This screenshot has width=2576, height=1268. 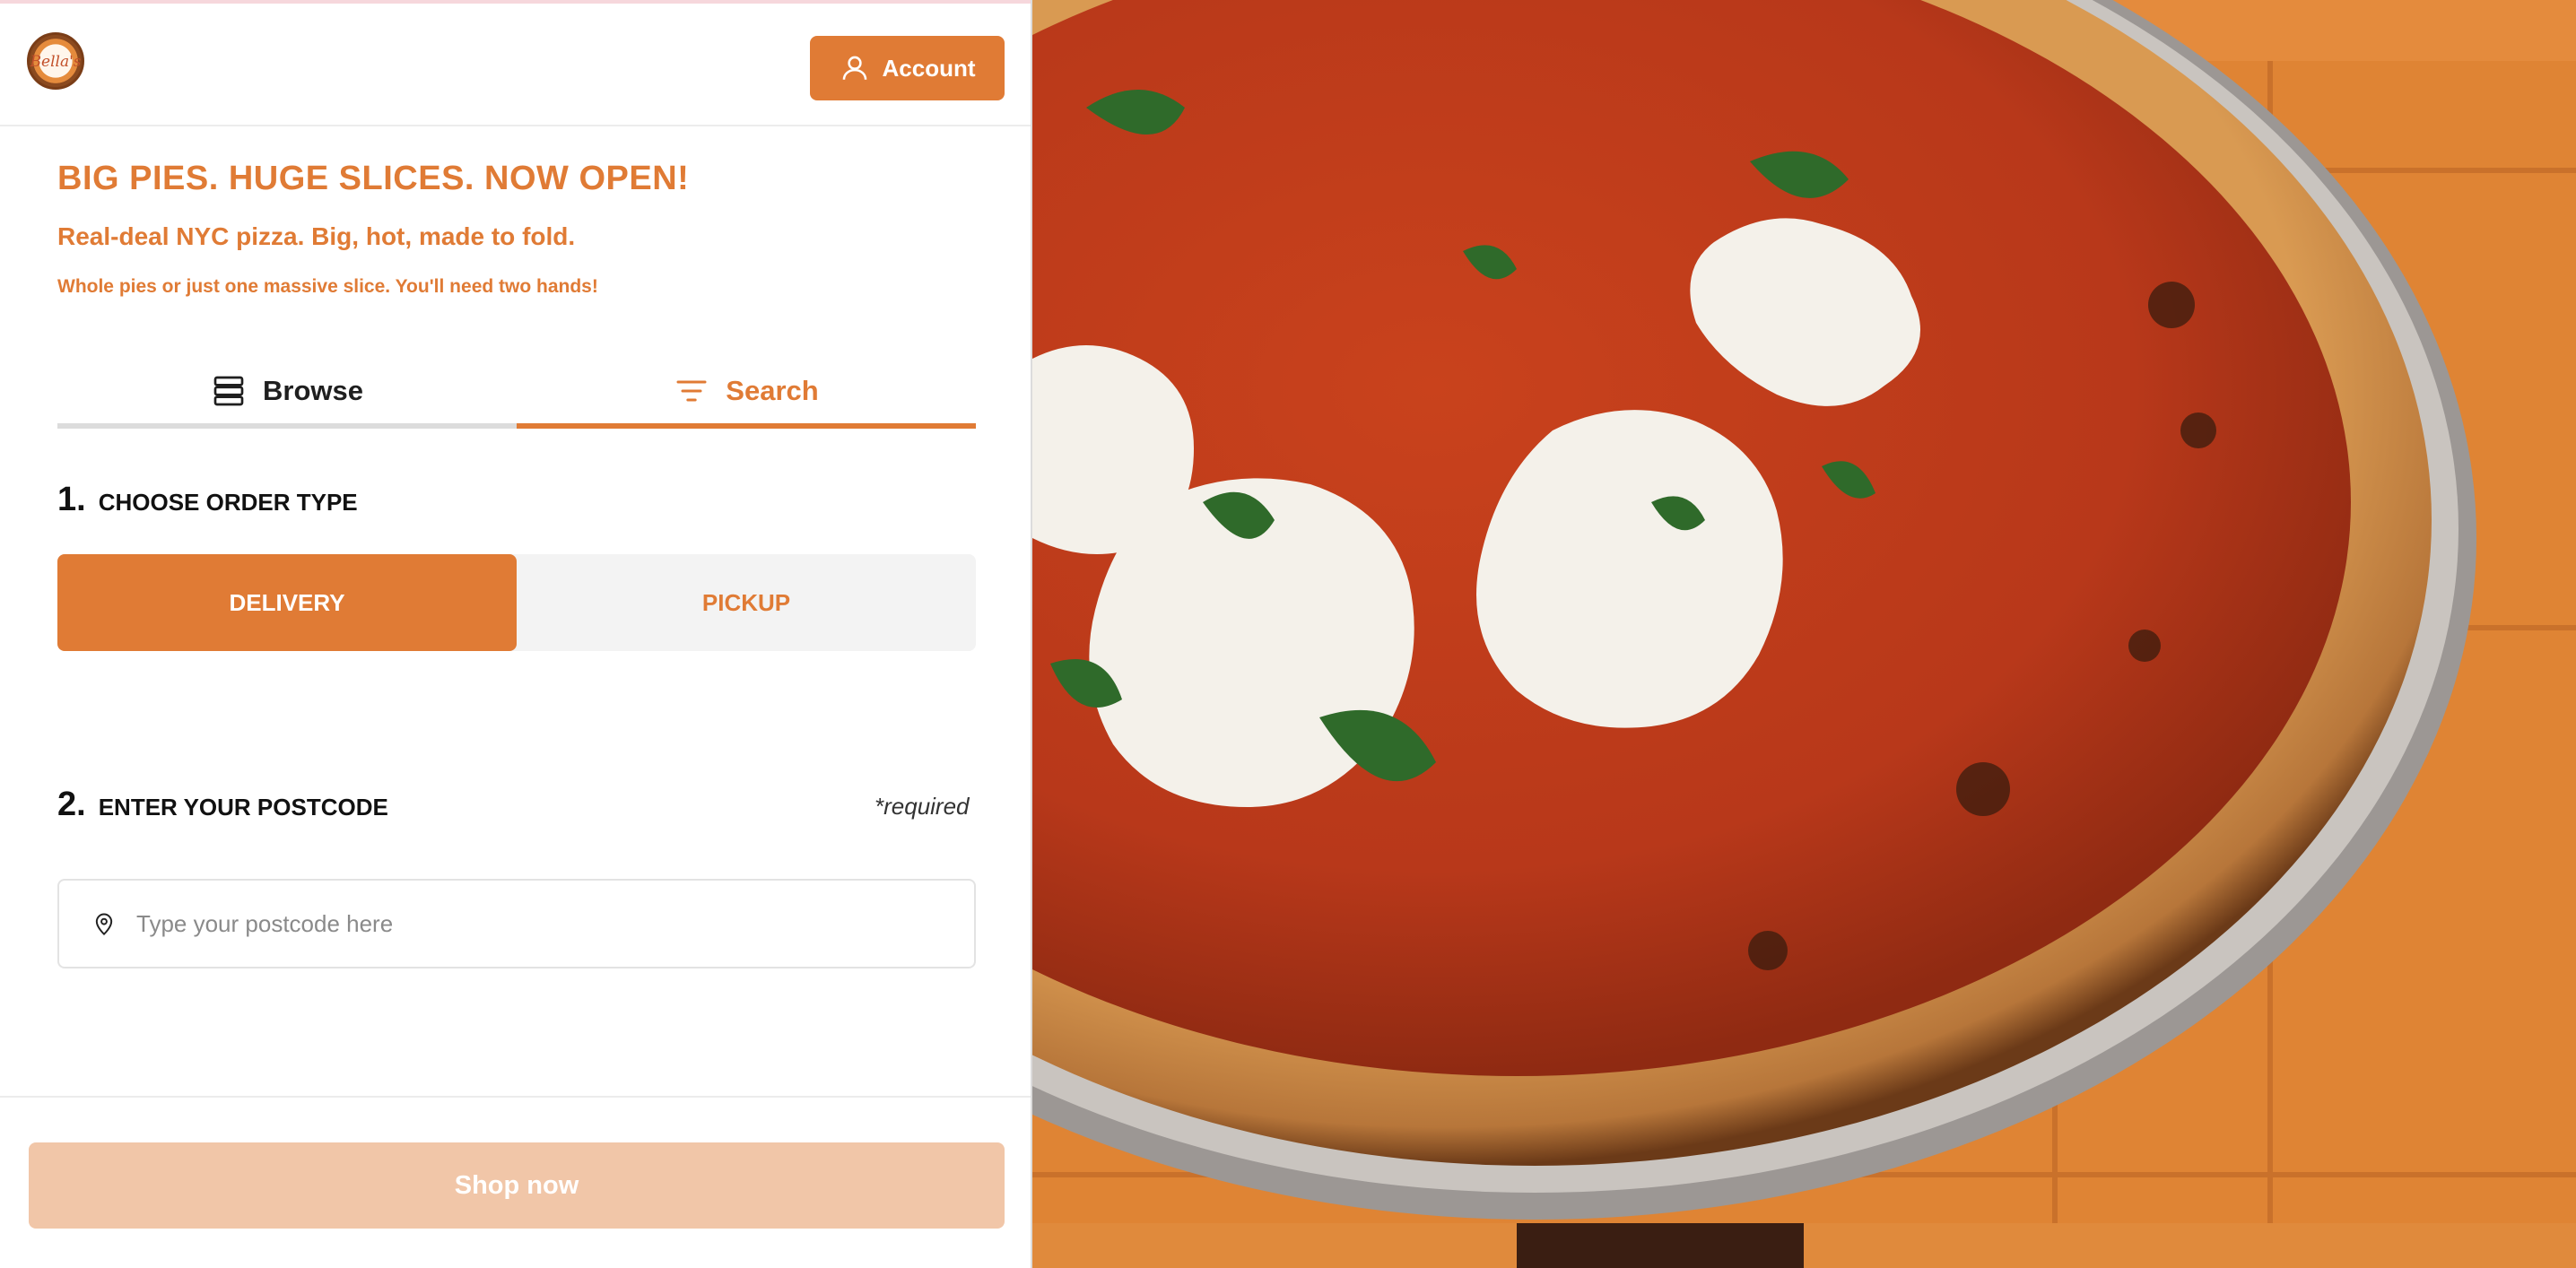 What do you see at coordinates (228, 391) in the screenshot?
I see `list-icon` at bounding box center [228, 391].